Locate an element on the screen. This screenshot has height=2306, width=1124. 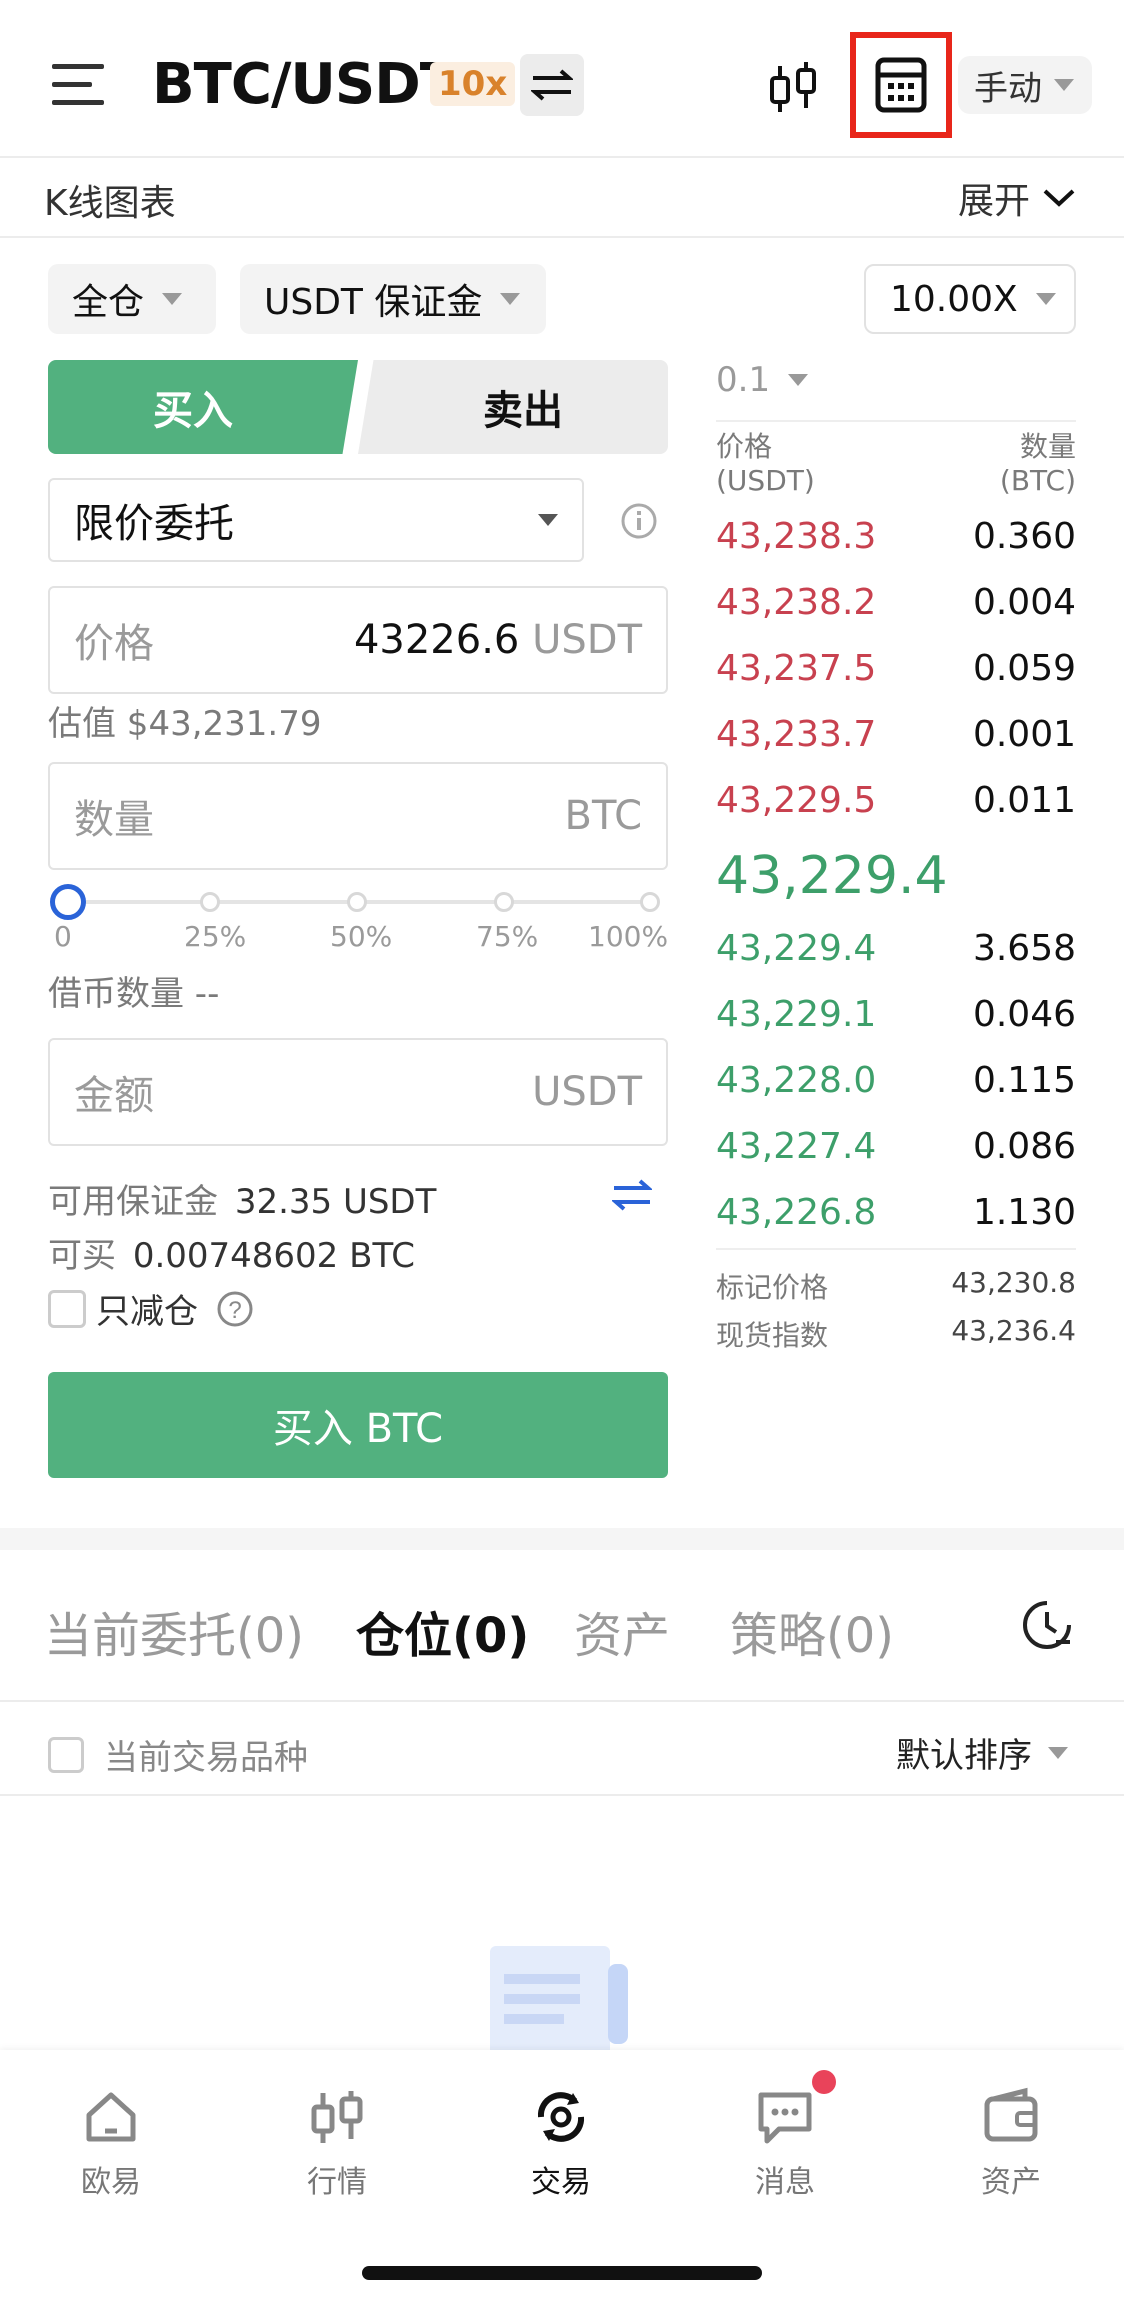
menu-icon is located at coordinates (78, 84).